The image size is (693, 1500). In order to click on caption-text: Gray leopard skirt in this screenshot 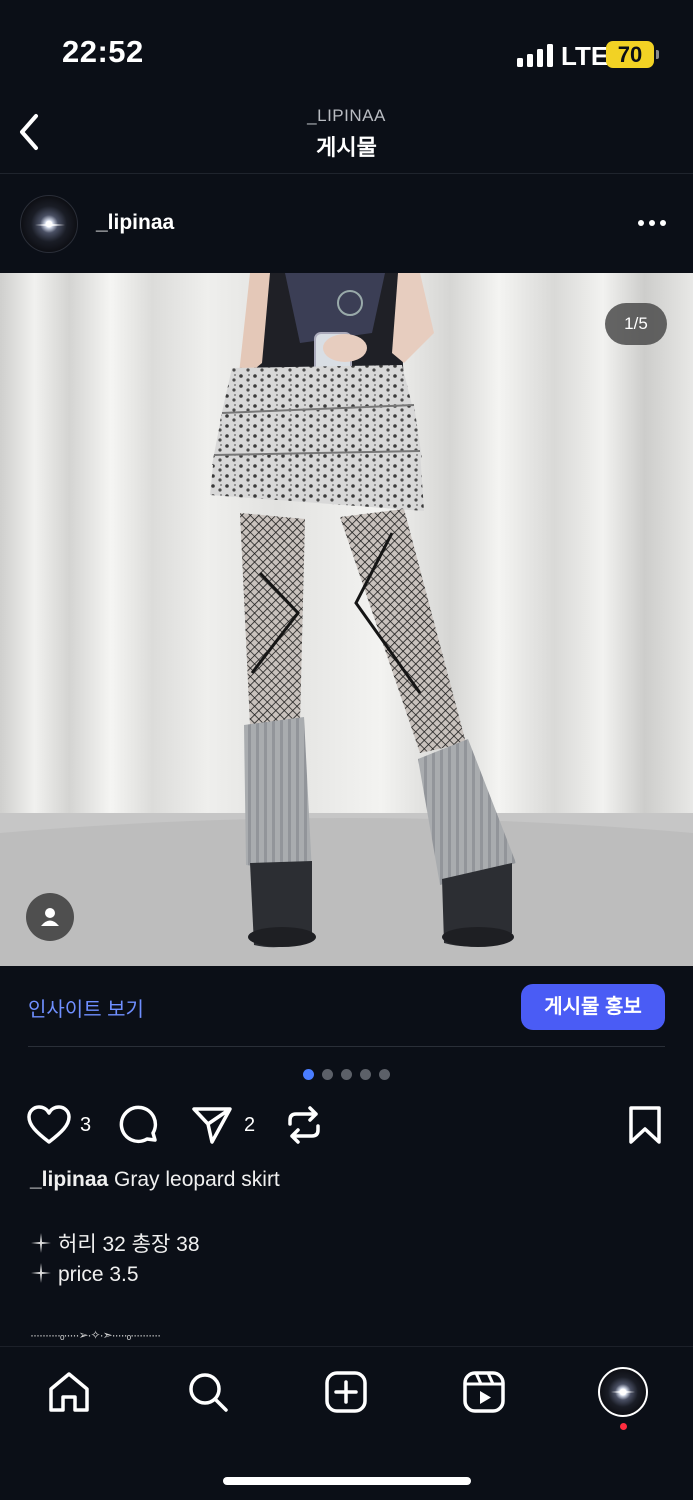, I will do `click(197, 1179)`.